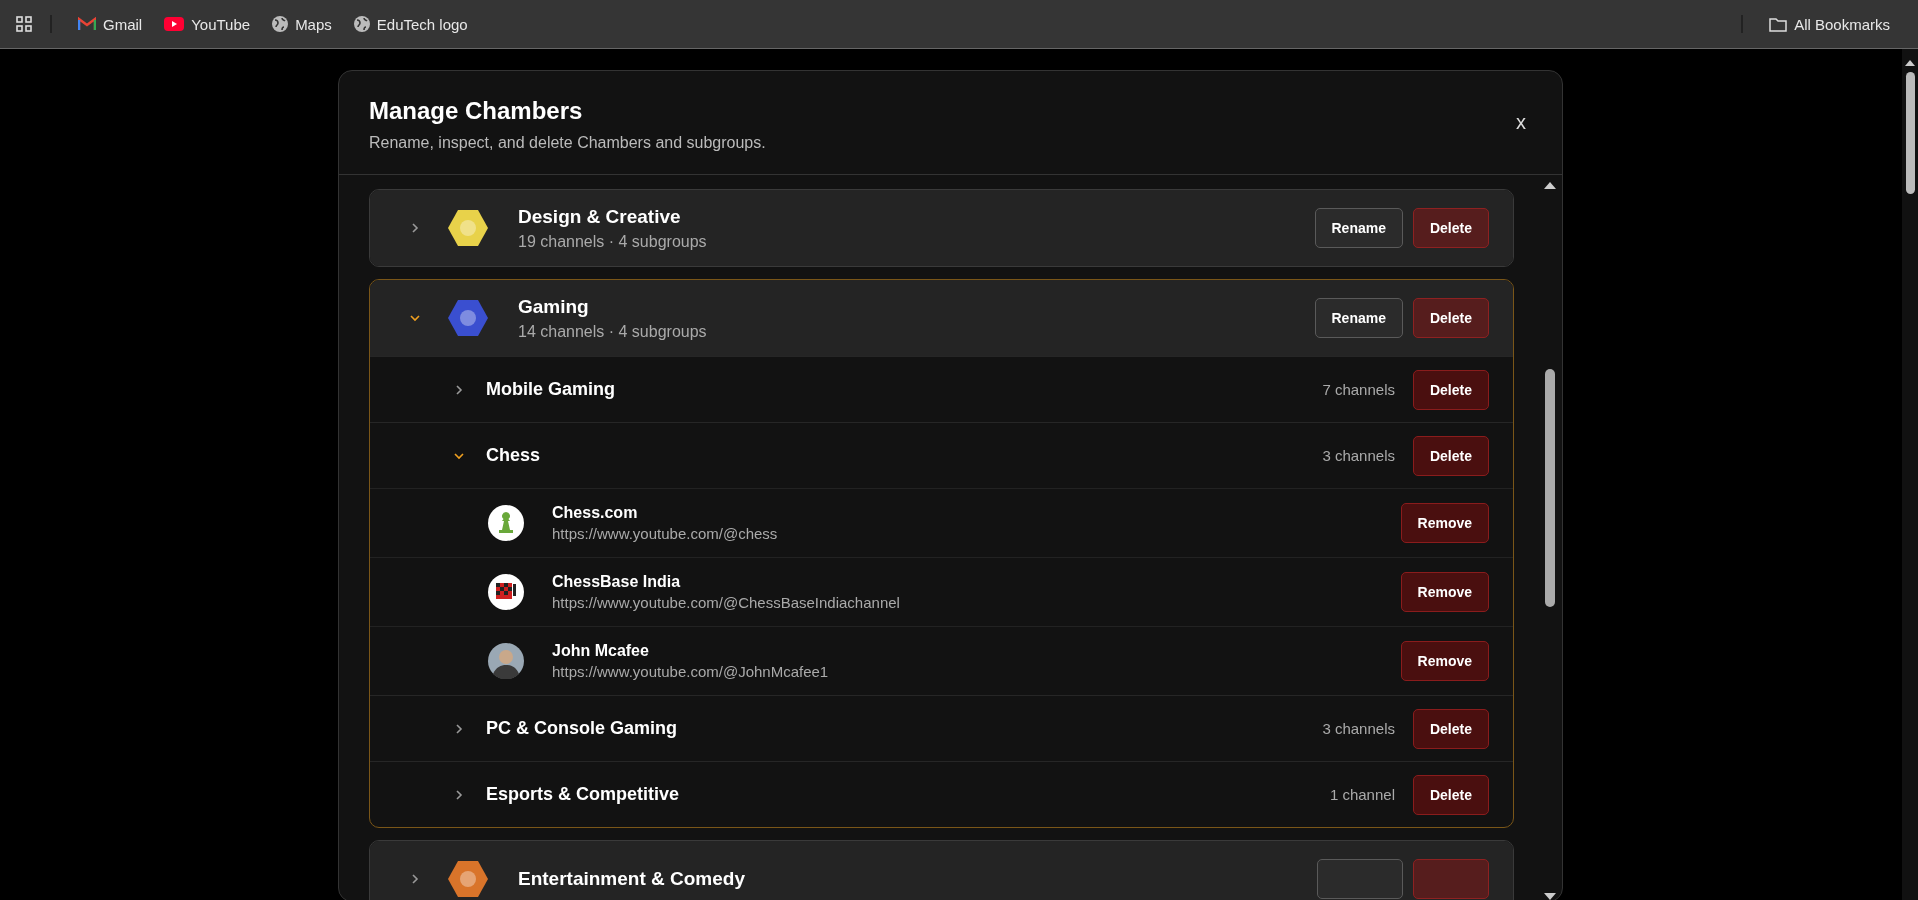 The width and height of the screenshot is (1918, 900). What do you see at coordinates (1829, 24) in the screenshot?
I see `all-bookmarks-link: All Bookmarks` at bounding box center [1829, 24].